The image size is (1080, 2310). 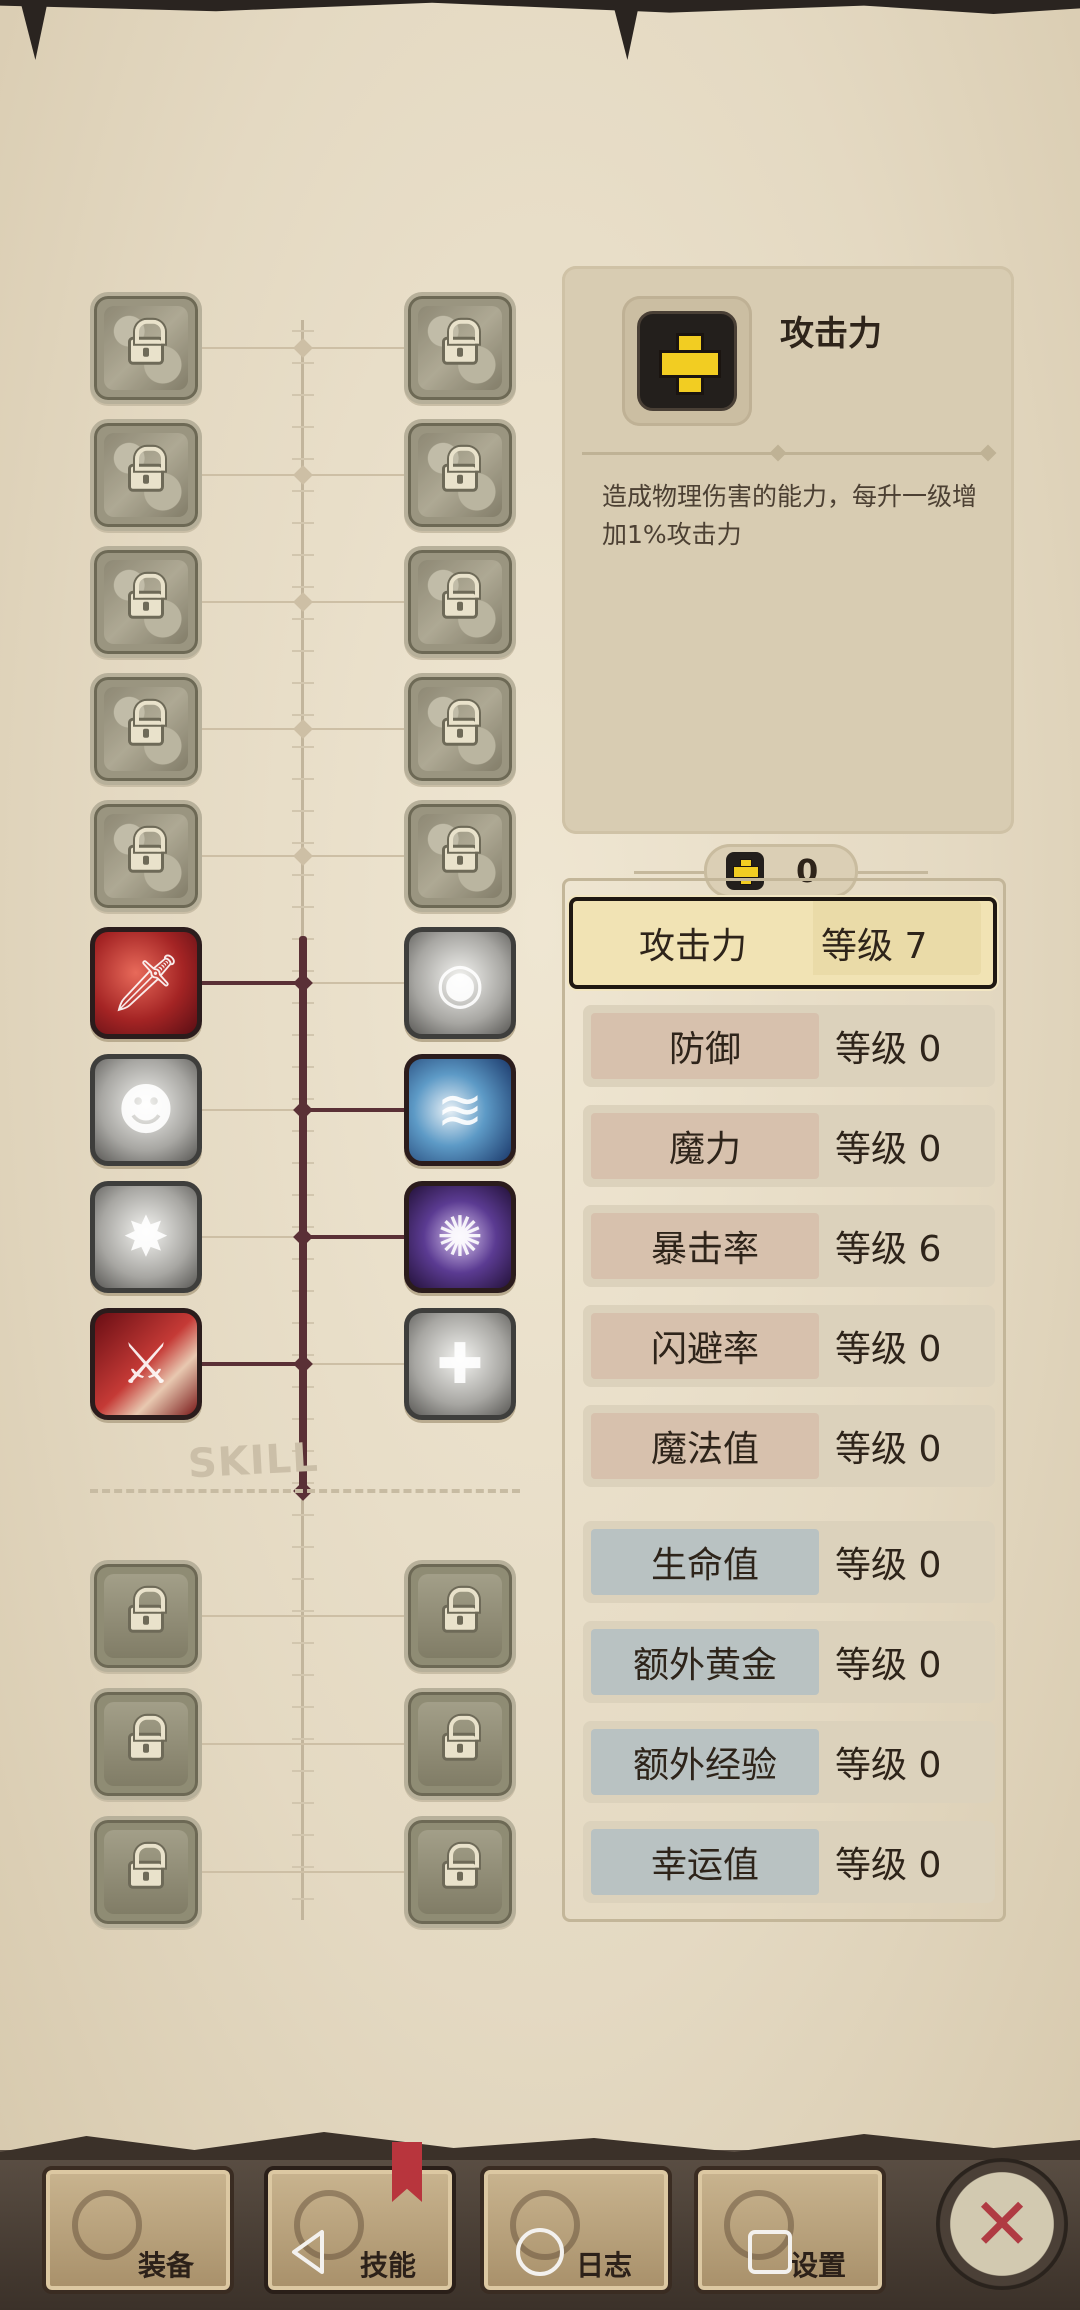 What do you see at coordinates (166, 2265) in the screenshot?
I see `tab-equipment-label: 装备` at bounding box center [166, 2265].